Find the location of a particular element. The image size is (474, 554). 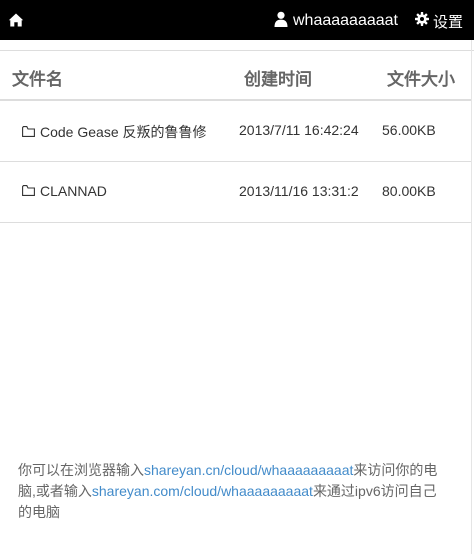

file-name: CLANNAD is located at coordinates (73, 191).